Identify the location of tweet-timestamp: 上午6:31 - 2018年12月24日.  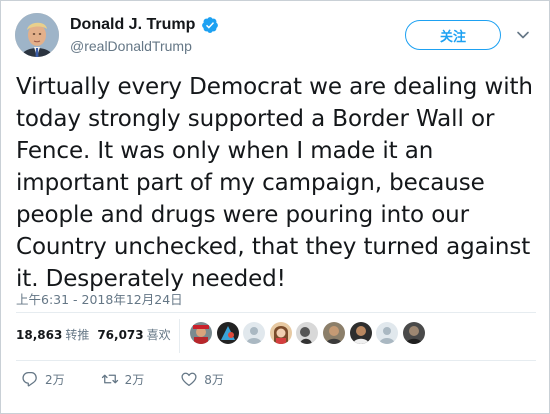
(99, 298).